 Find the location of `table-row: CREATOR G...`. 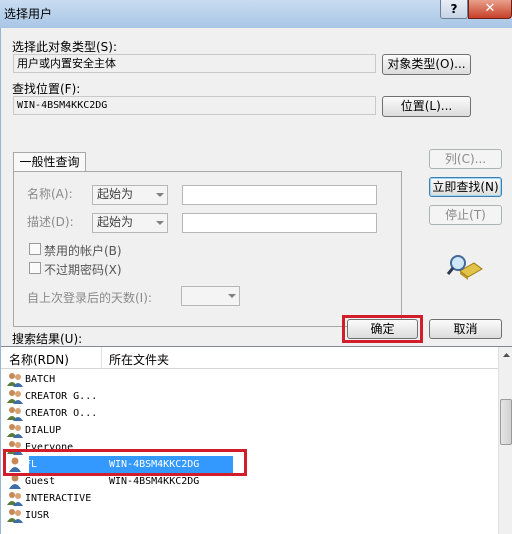

table-row: CREATOR G... is located at coordinates (252, 396).